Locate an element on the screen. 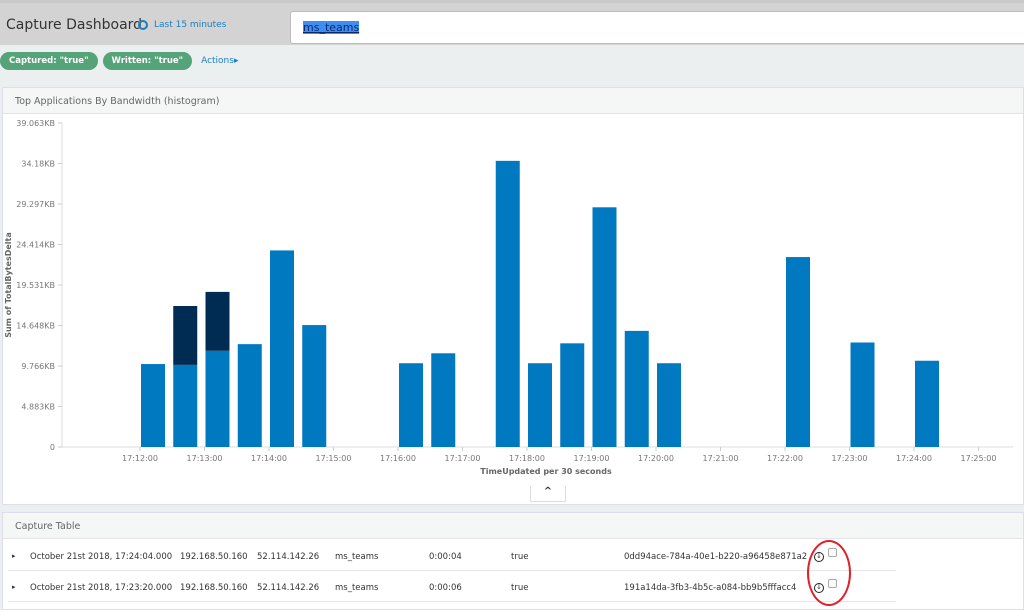  cell-duration: 0:00:06 is located at coordinates (445, 588).